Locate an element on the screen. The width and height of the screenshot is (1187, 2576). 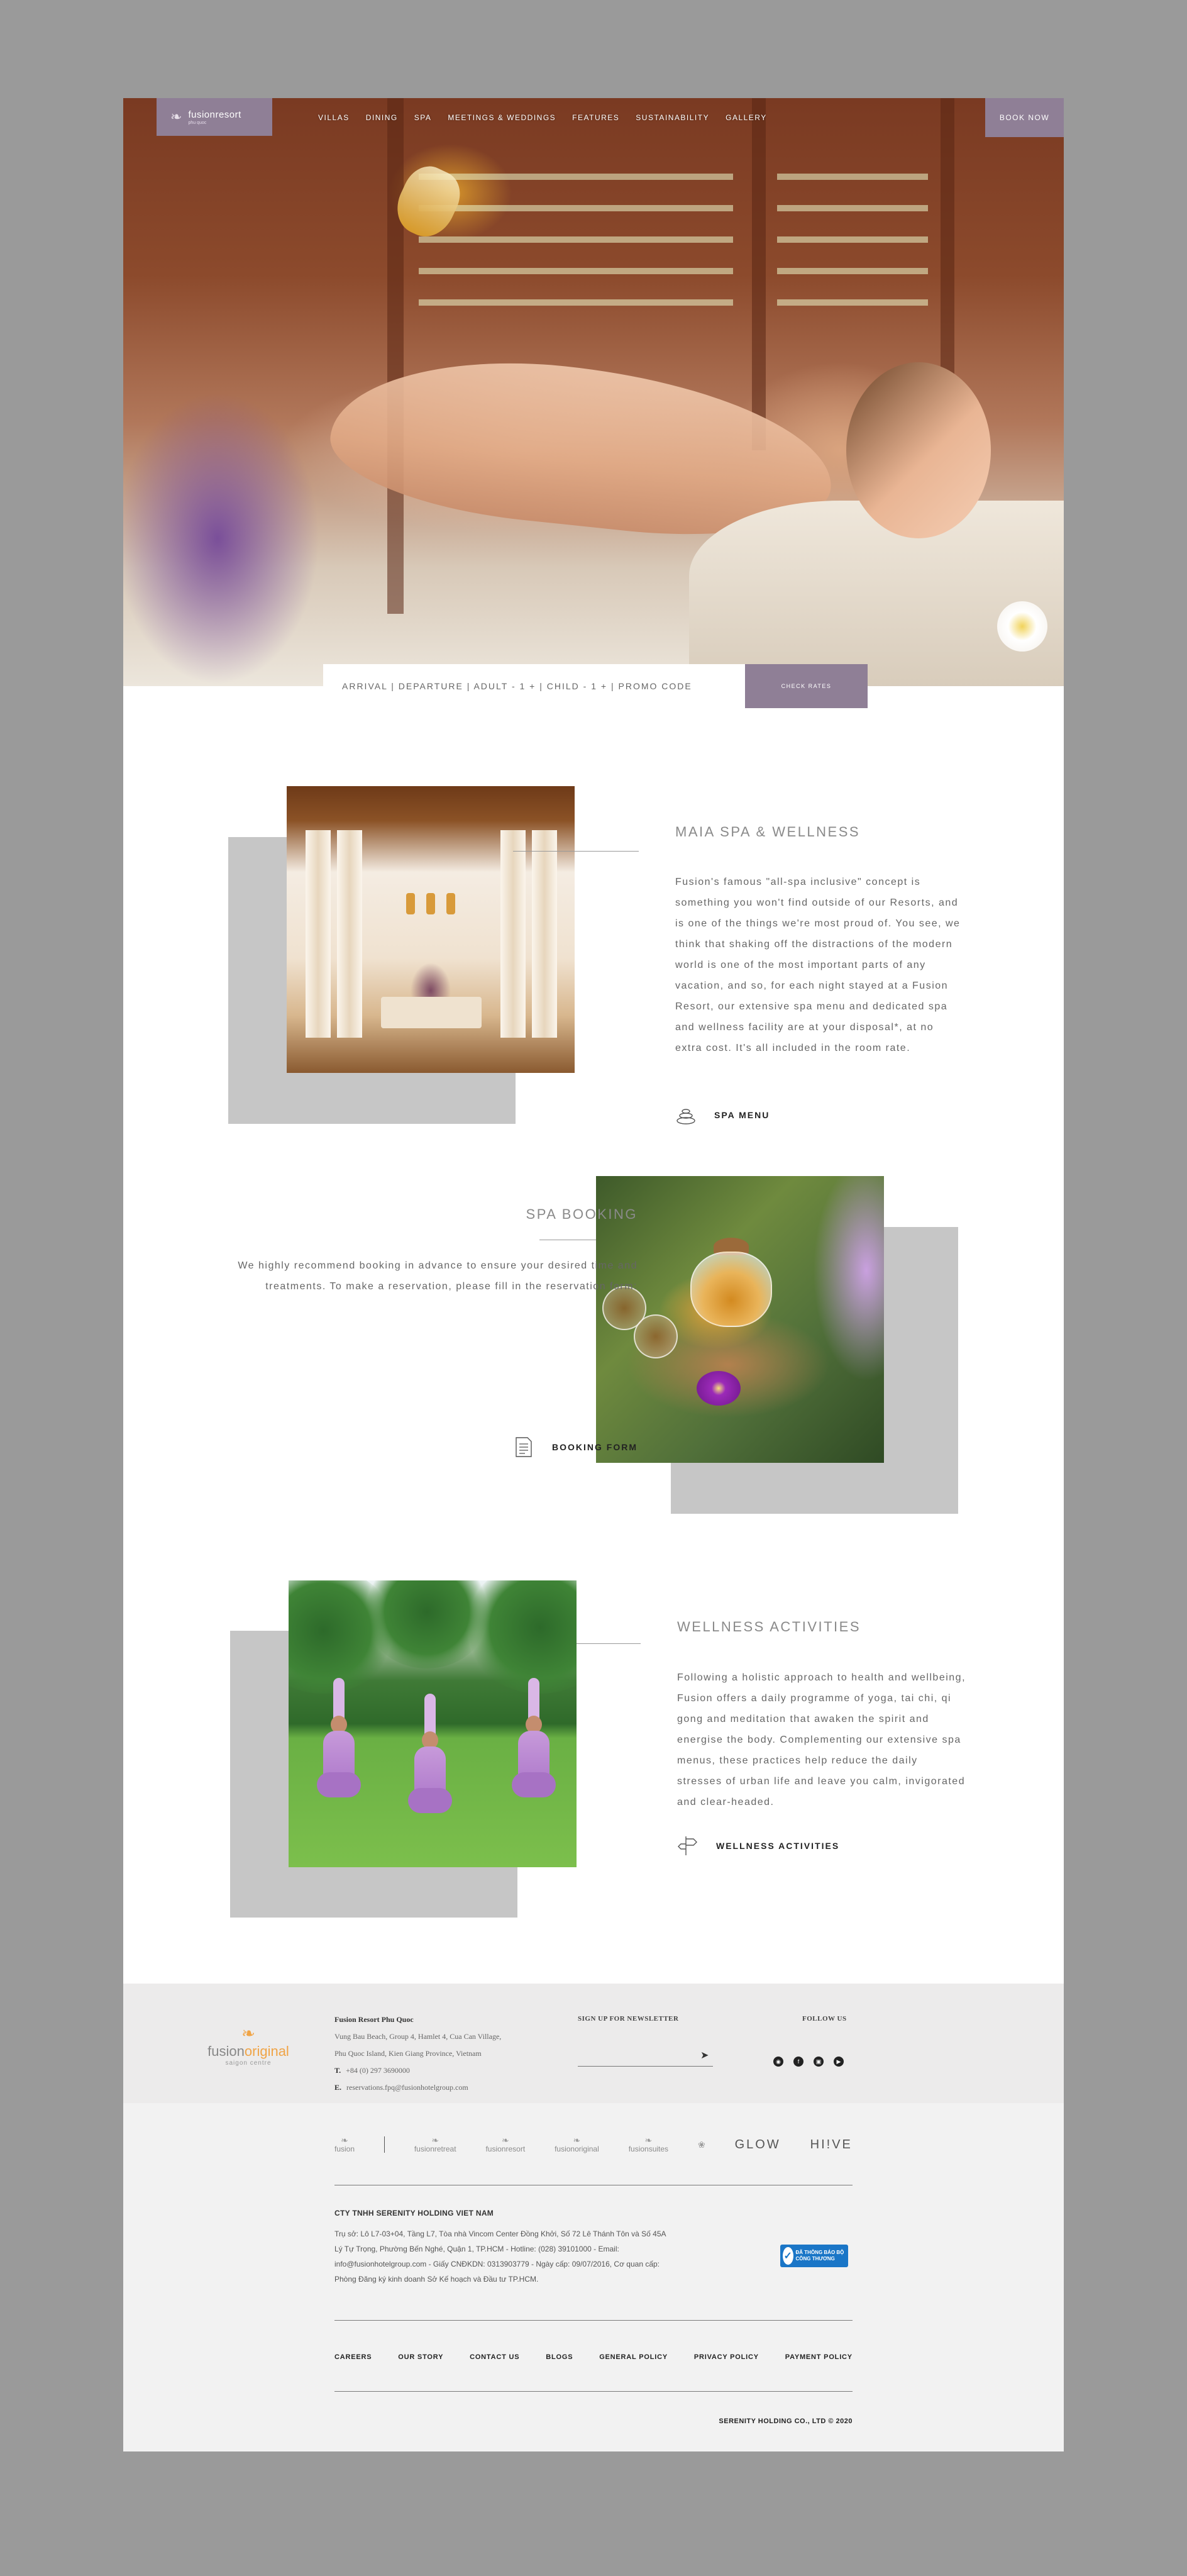
nav-item-gallery: Gallery is located at coordinates (746, 117).